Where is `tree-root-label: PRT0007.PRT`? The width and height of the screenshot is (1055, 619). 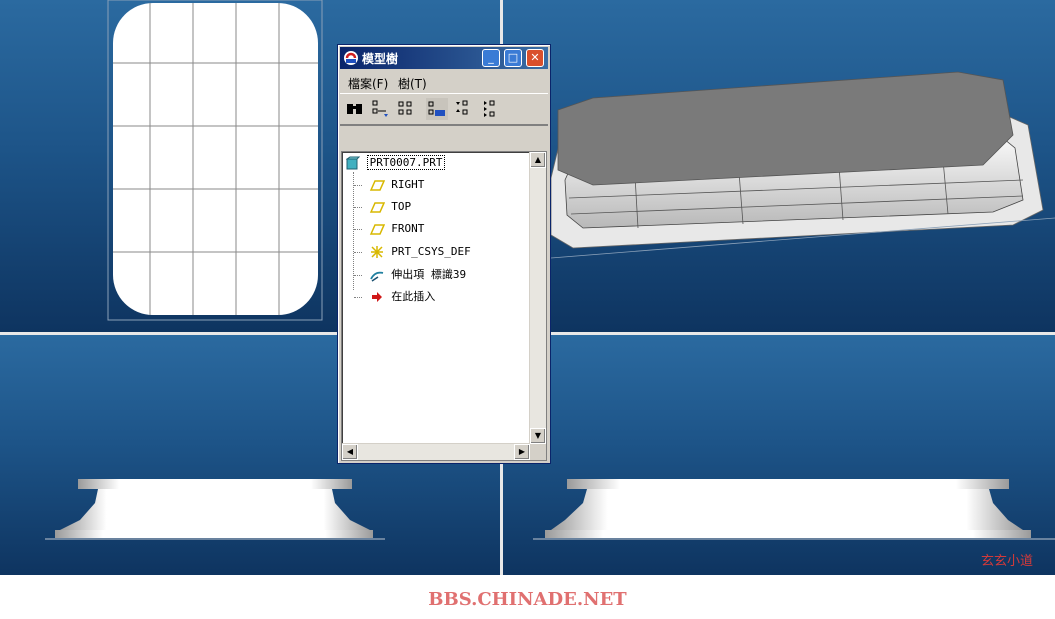
tree-root-label: PRT0007.PRT is located at coordinates (406, 162).